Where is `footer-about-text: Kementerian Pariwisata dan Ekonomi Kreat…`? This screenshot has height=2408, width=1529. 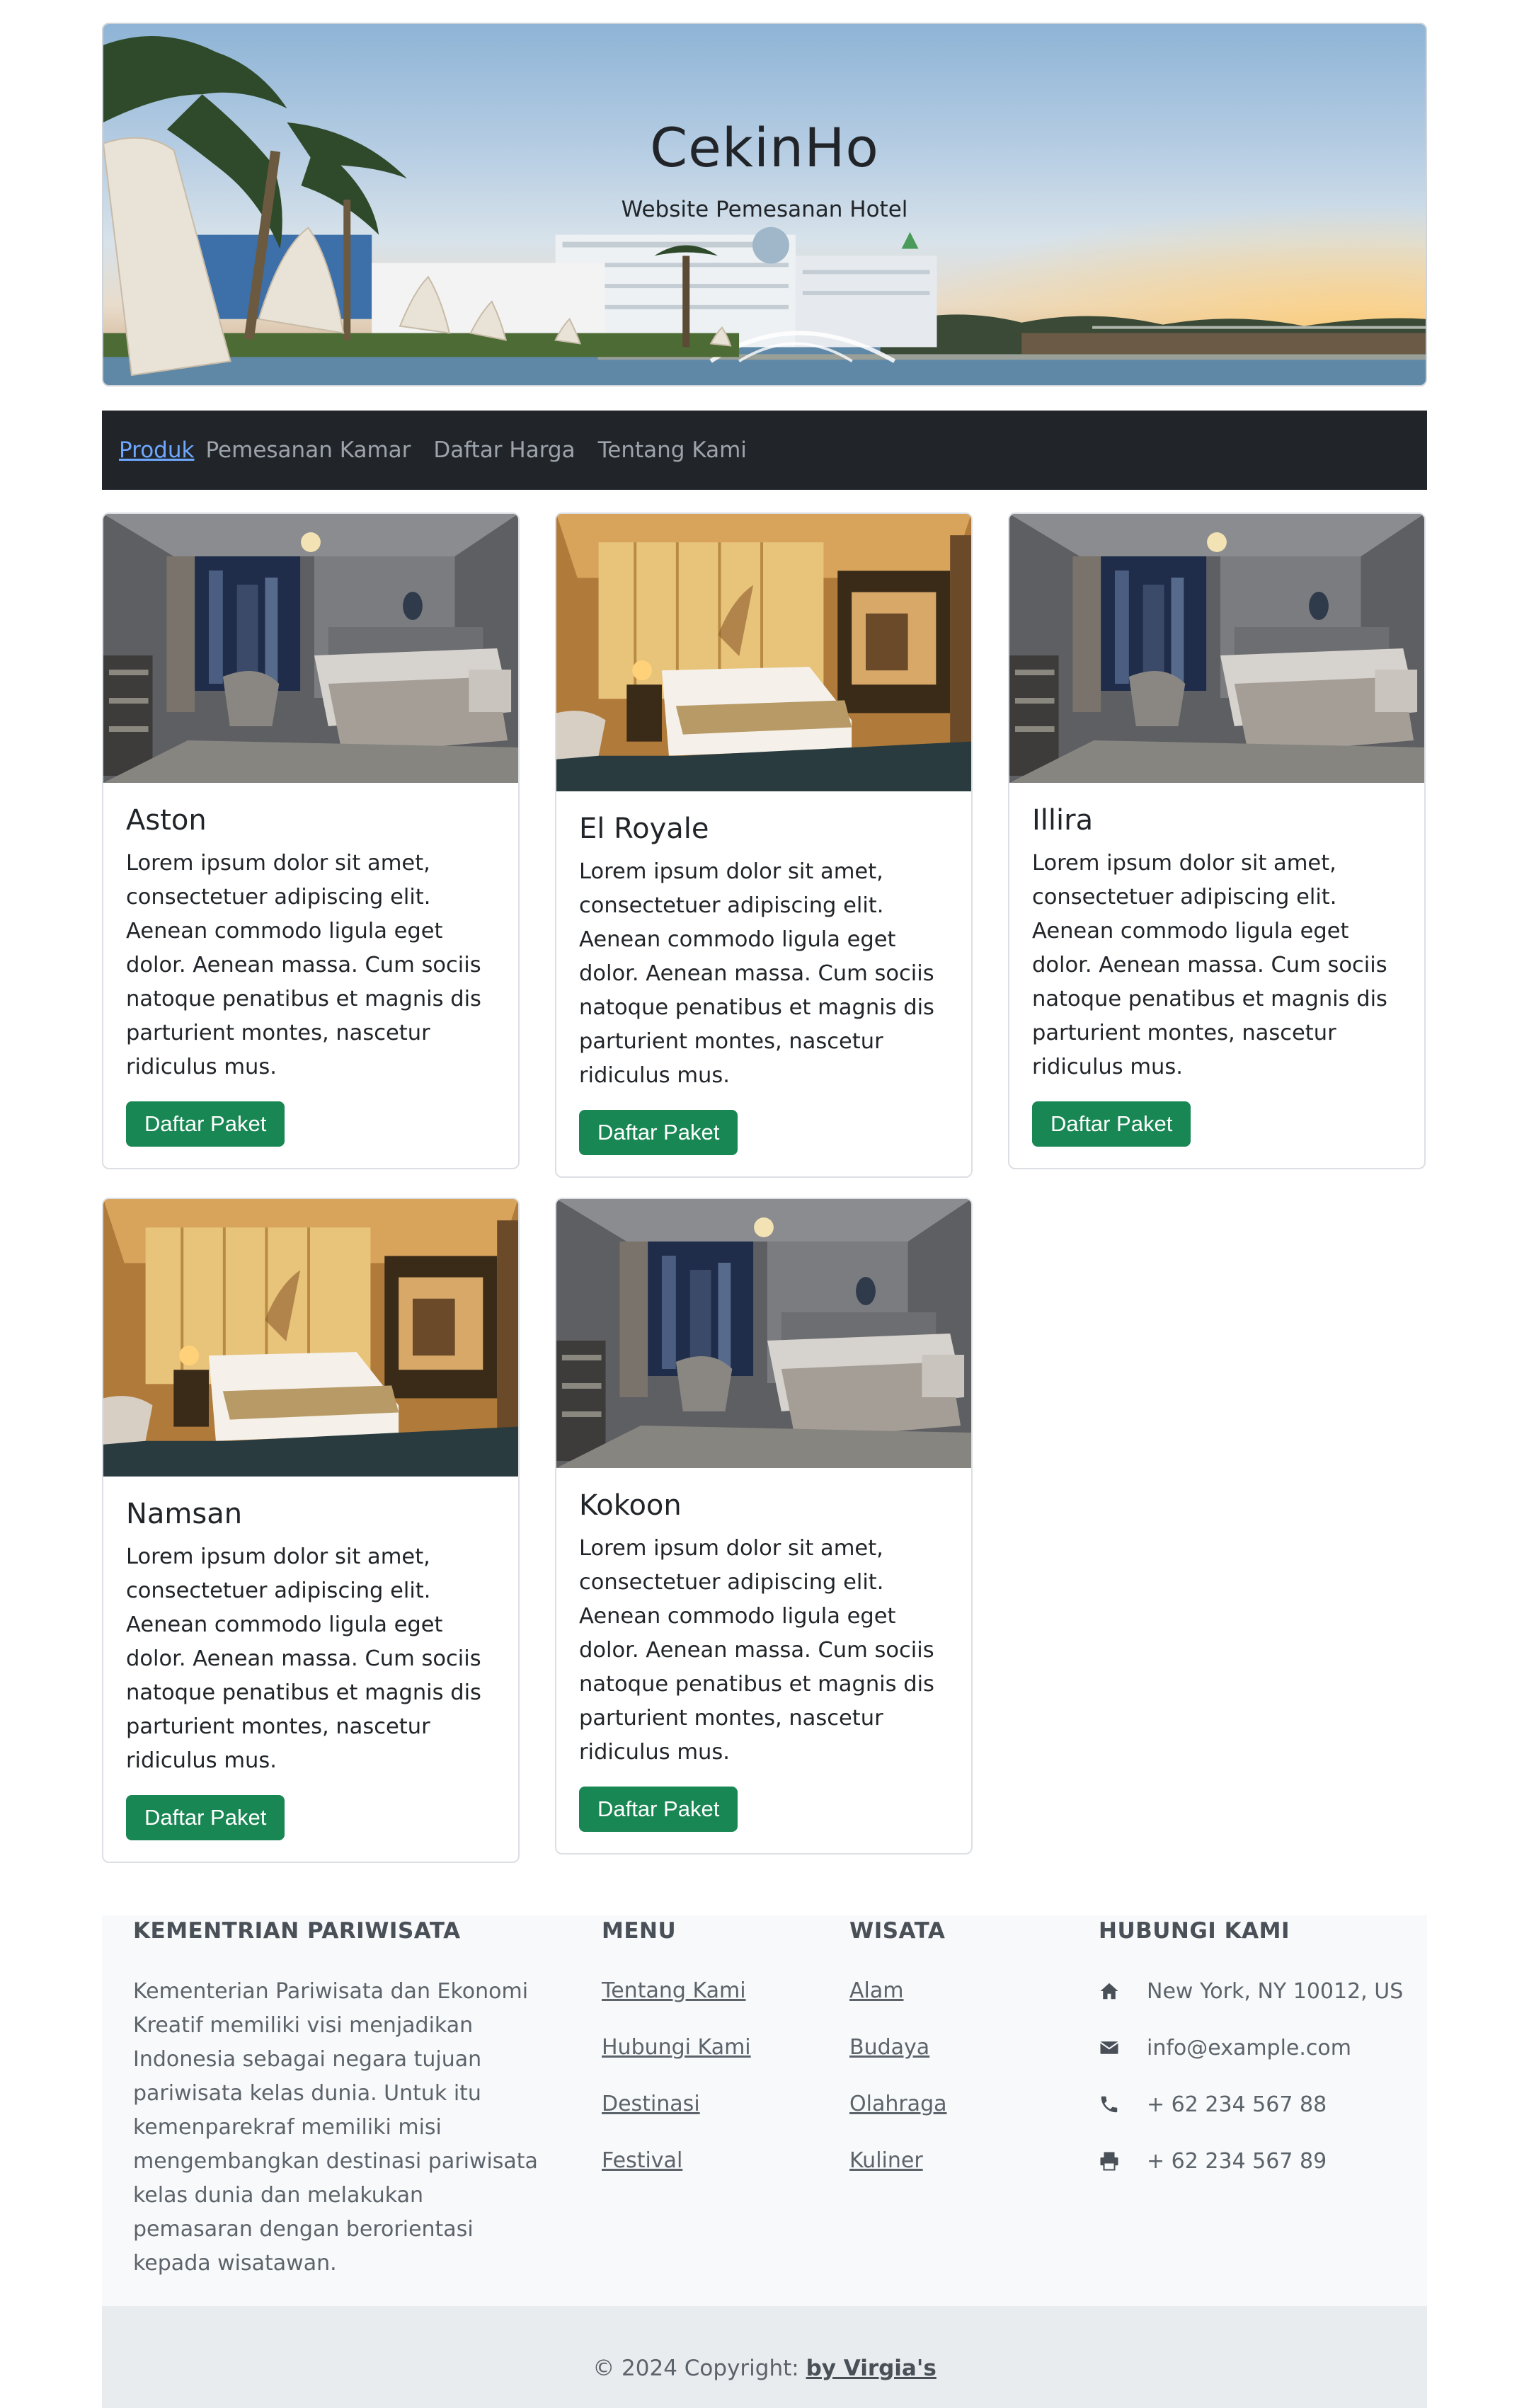 footer-about-text: Kementerian Pariwisata dan Ekonomi Kreat… is located at coordinates (335, 2127).